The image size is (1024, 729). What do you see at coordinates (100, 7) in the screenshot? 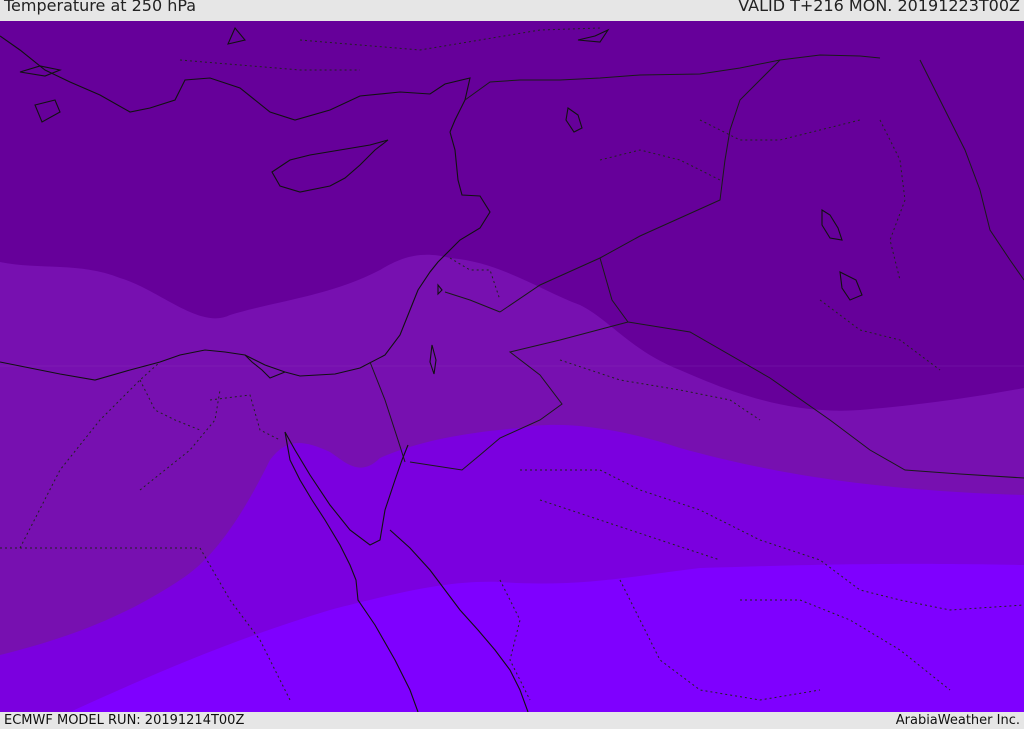
I see `map-title: Temperature at 250 hPa` at bounding box center [100, 7].